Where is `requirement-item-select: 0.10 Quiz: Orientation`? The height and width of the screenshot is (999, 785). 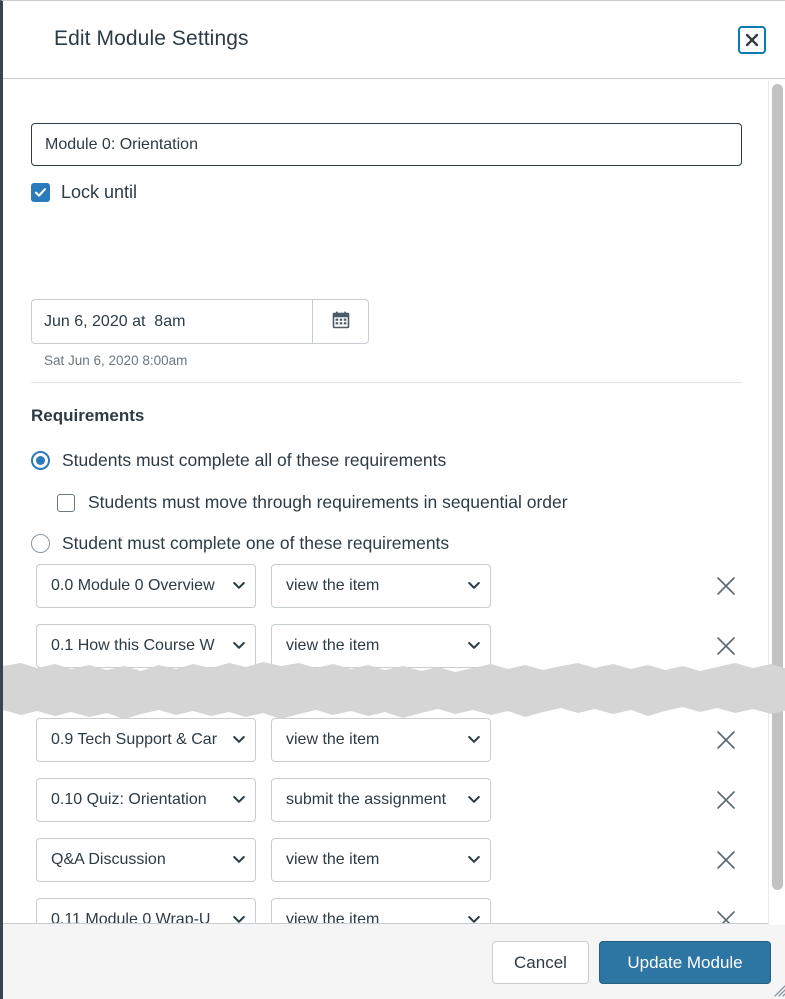 requirement-item-select: 0.10 Quiz: Orientation is located at coordinates (146, 800).